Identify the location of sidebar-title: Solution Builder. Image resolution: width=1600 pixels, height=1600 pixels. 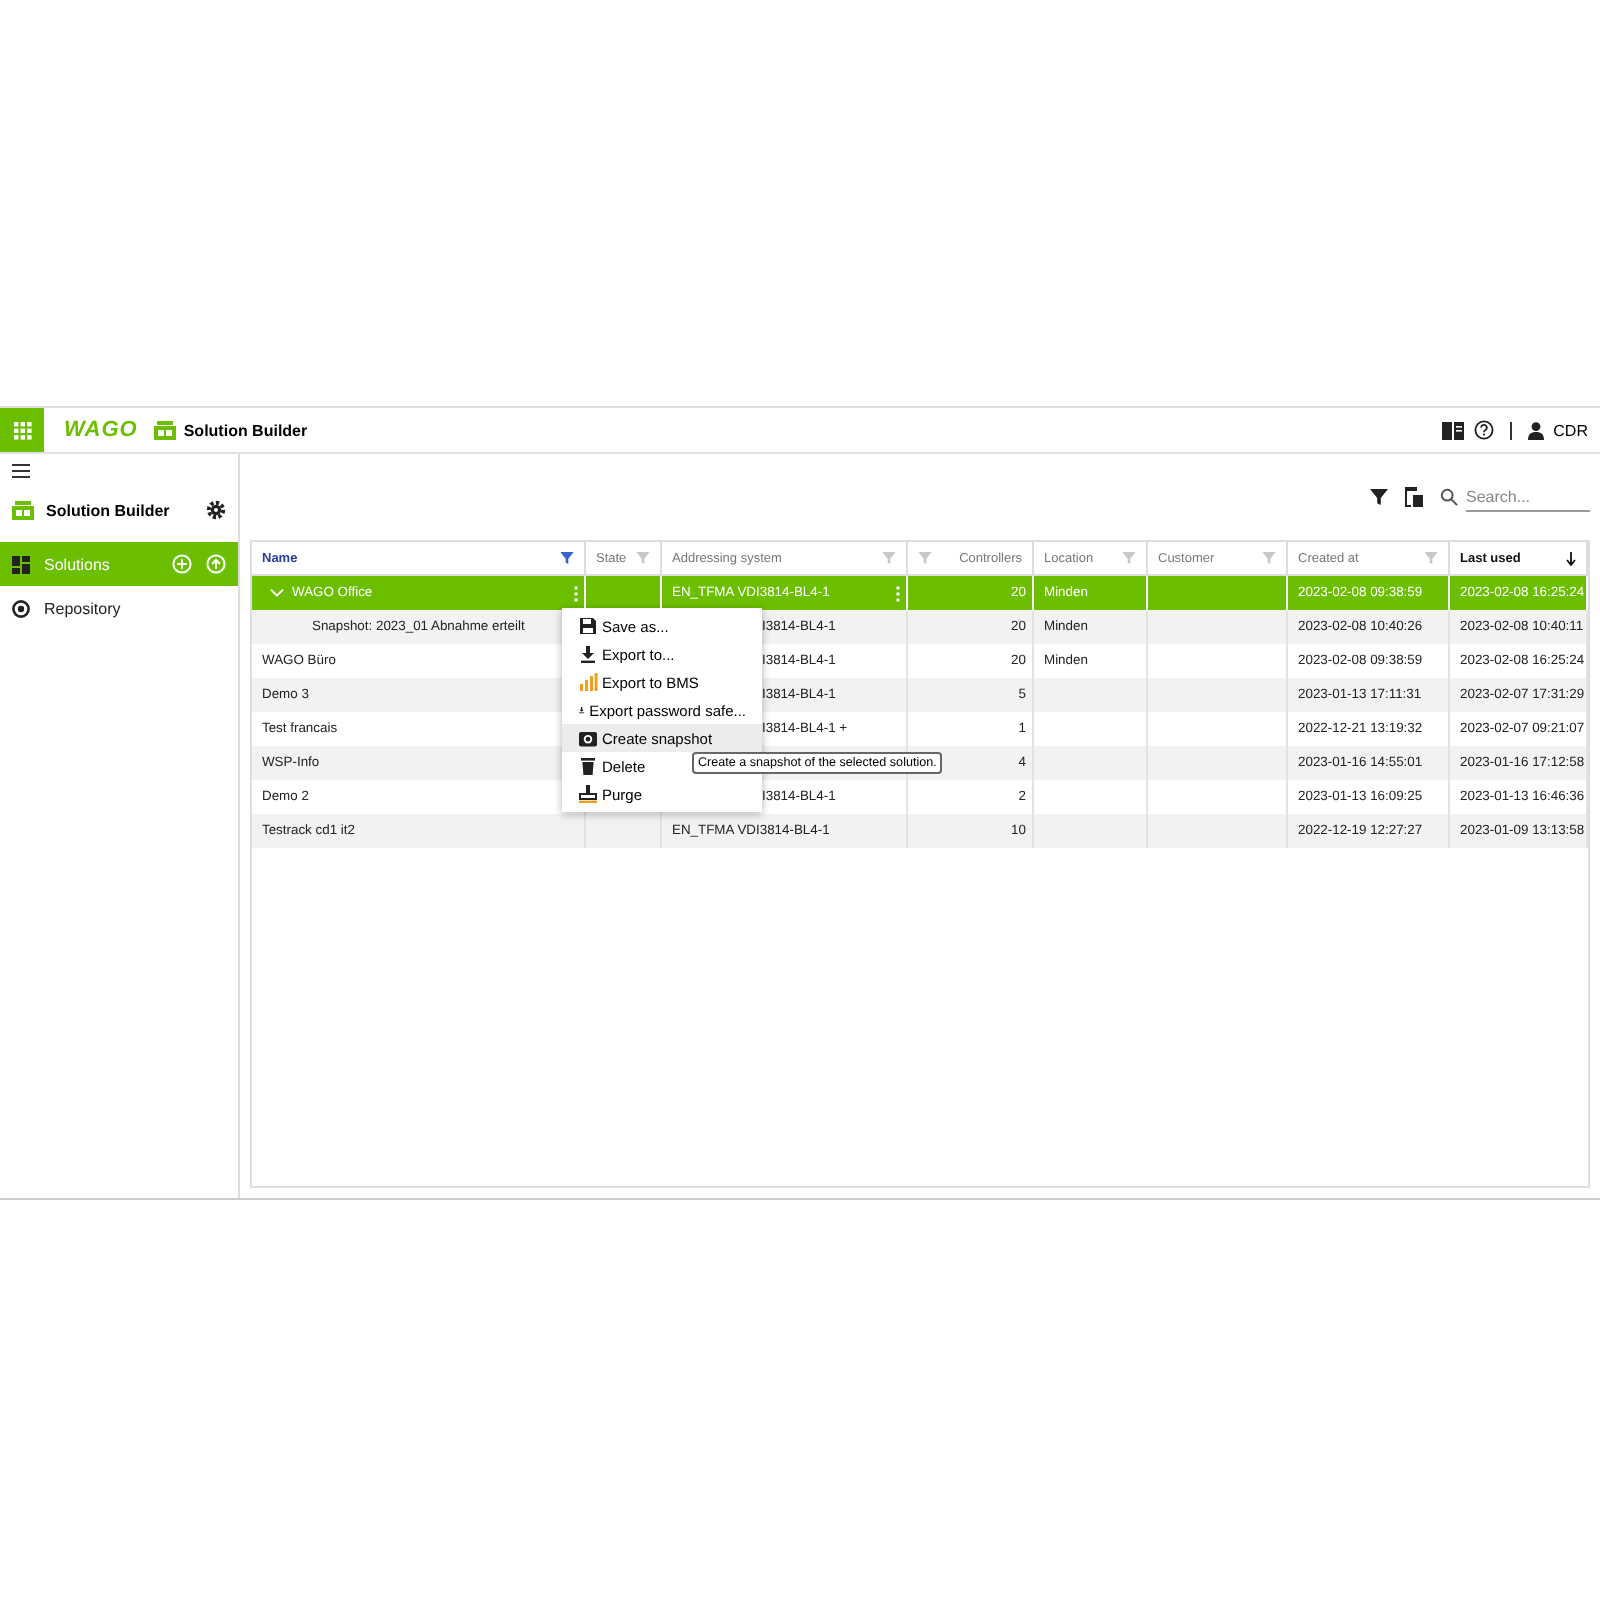
(109, 510).